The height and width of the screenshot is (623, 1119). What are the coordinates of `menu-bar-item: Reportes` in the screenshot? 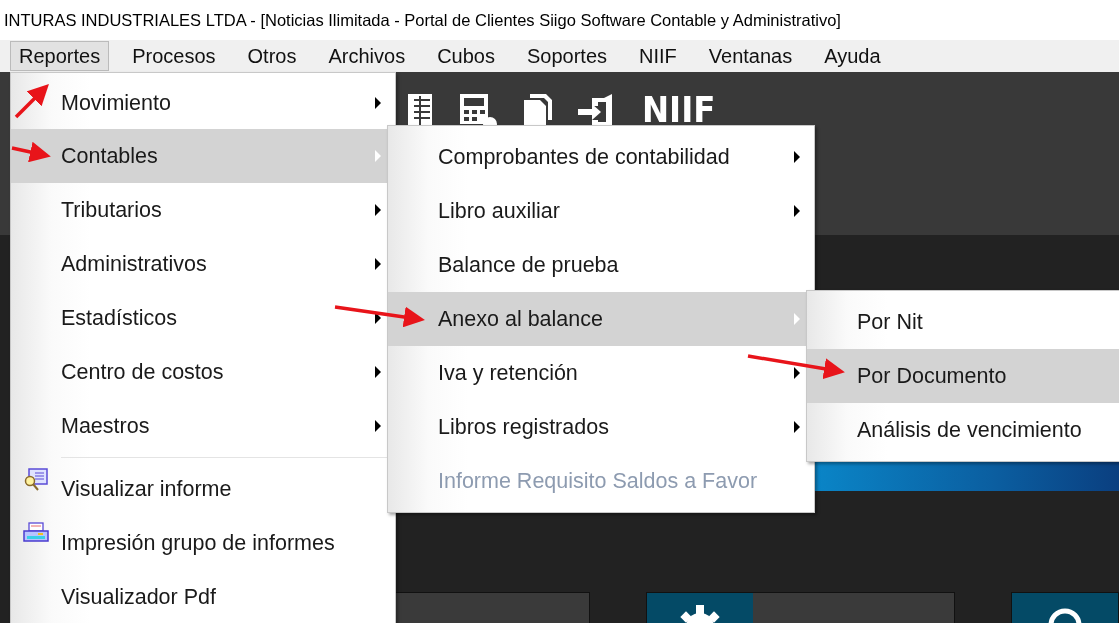 It's located at (60, 56).